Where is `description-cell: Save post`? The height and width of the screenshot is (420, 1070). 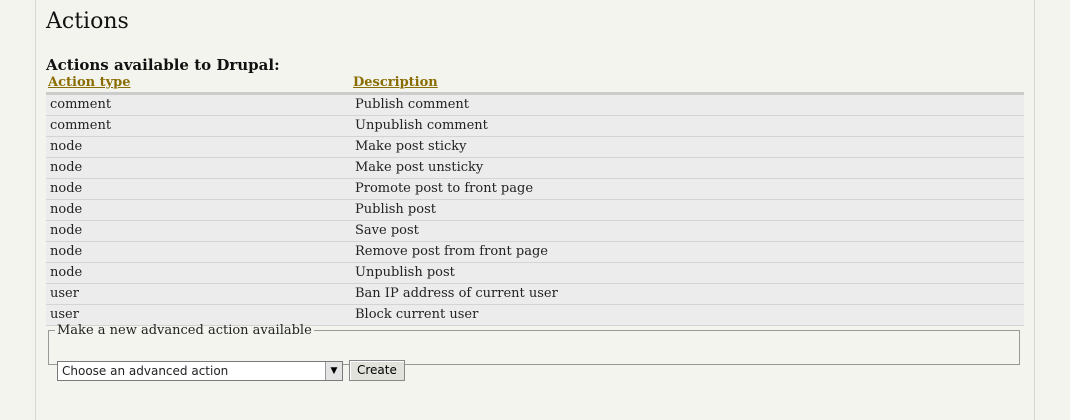 description-cell: Save post is located at coordinates (687, 231).